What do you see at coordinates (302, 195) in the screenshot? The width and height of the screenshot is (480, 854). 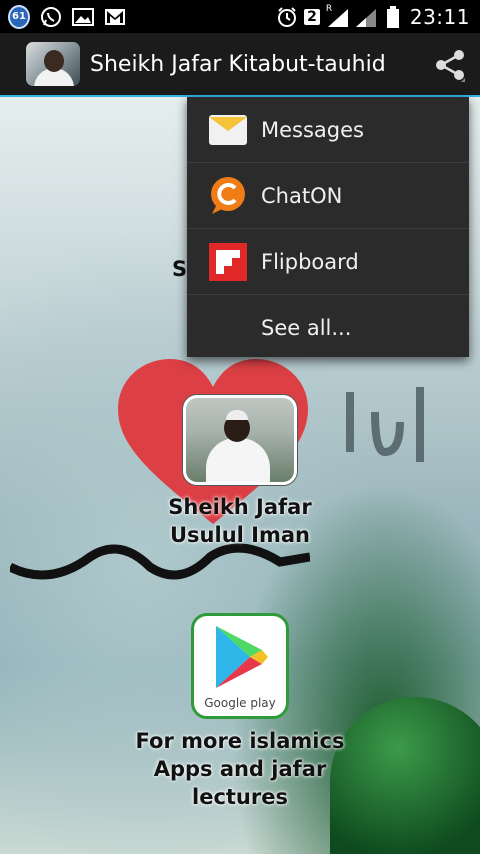 I see `share-menu-item-label: ChatON` at bounding box center [302, 195].